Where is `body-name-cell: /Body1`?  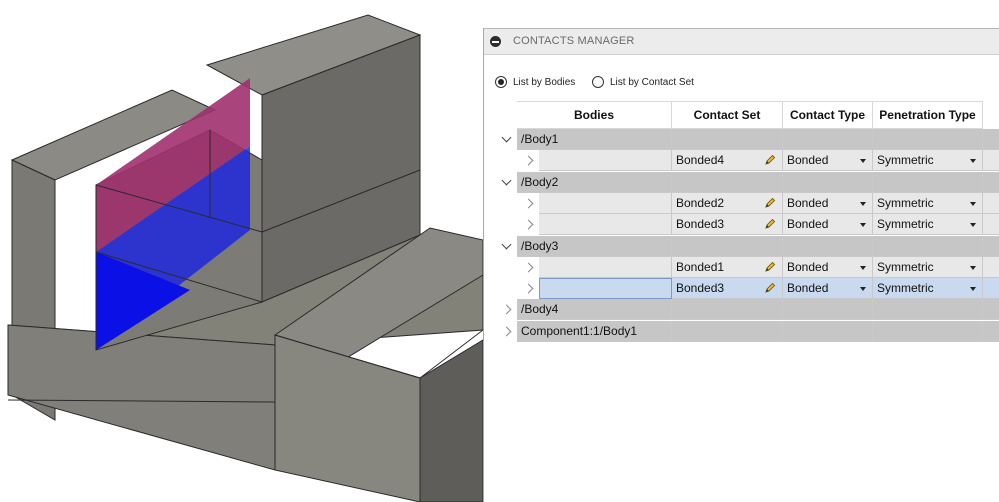 body-name-cell: /Body1 is located at coordinates (594, 139).